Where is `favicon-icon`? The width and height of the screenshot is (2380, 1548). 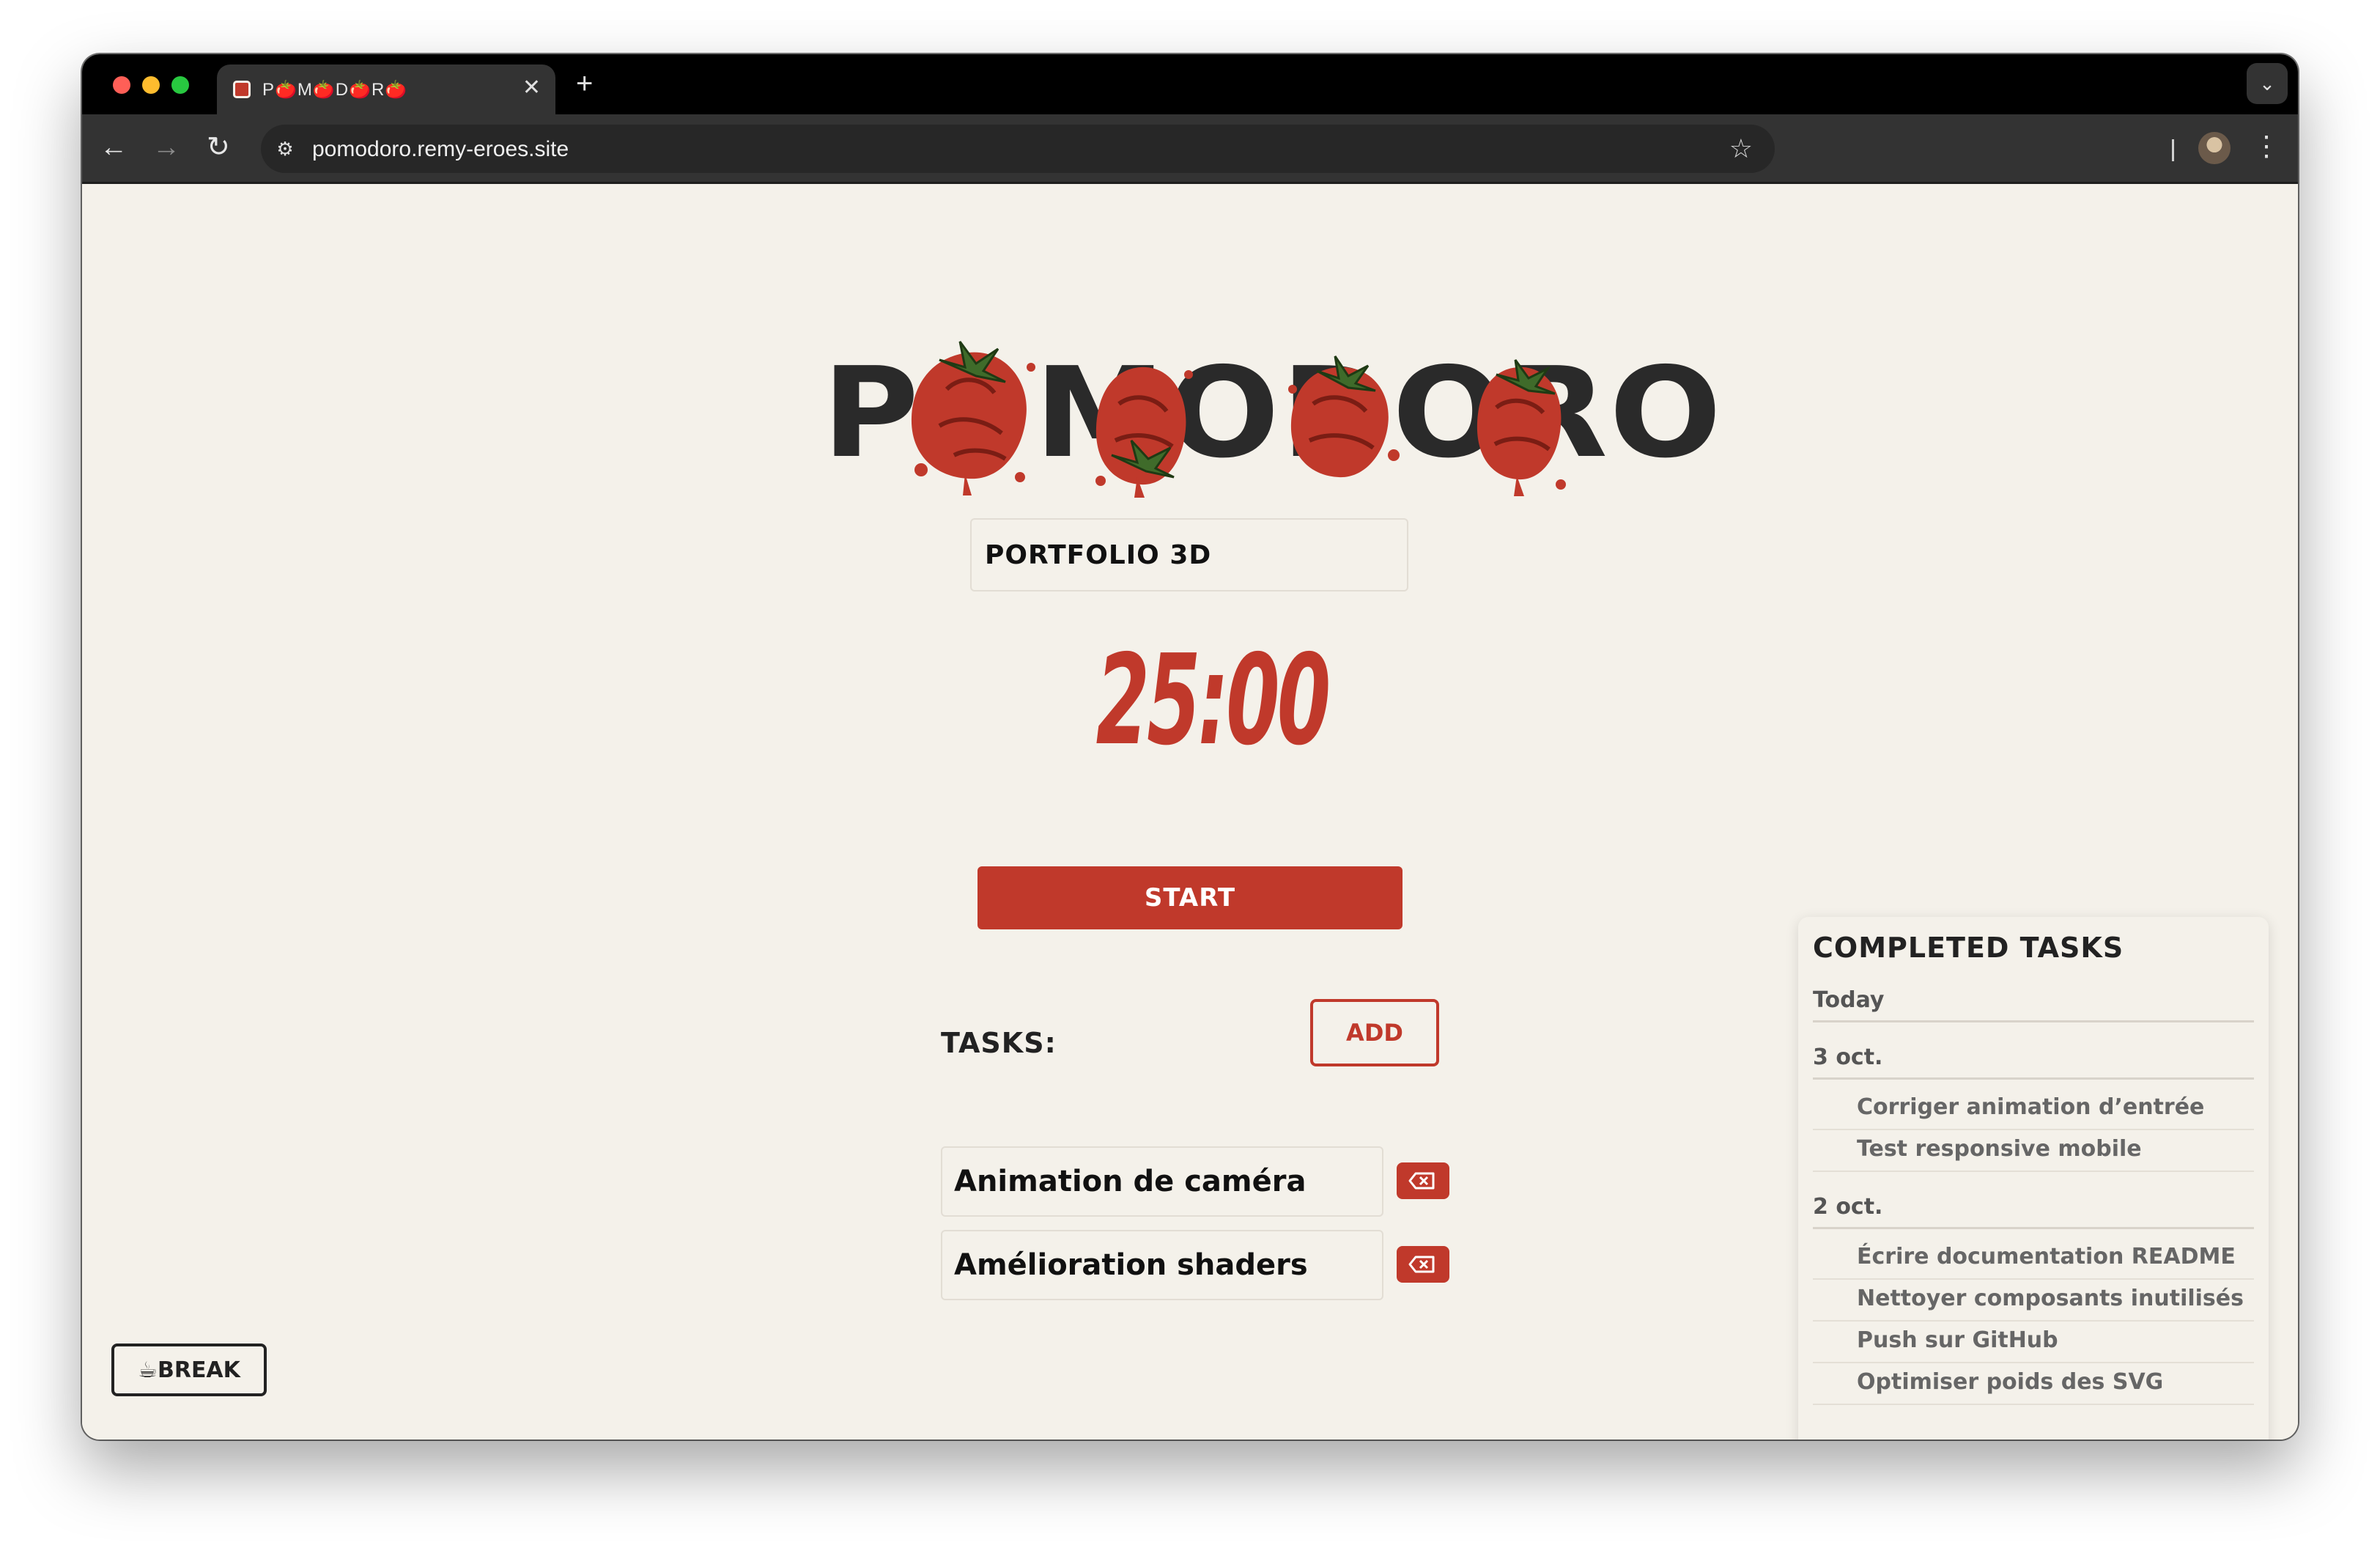
favicon-icon is located at coordinates (242, 89).